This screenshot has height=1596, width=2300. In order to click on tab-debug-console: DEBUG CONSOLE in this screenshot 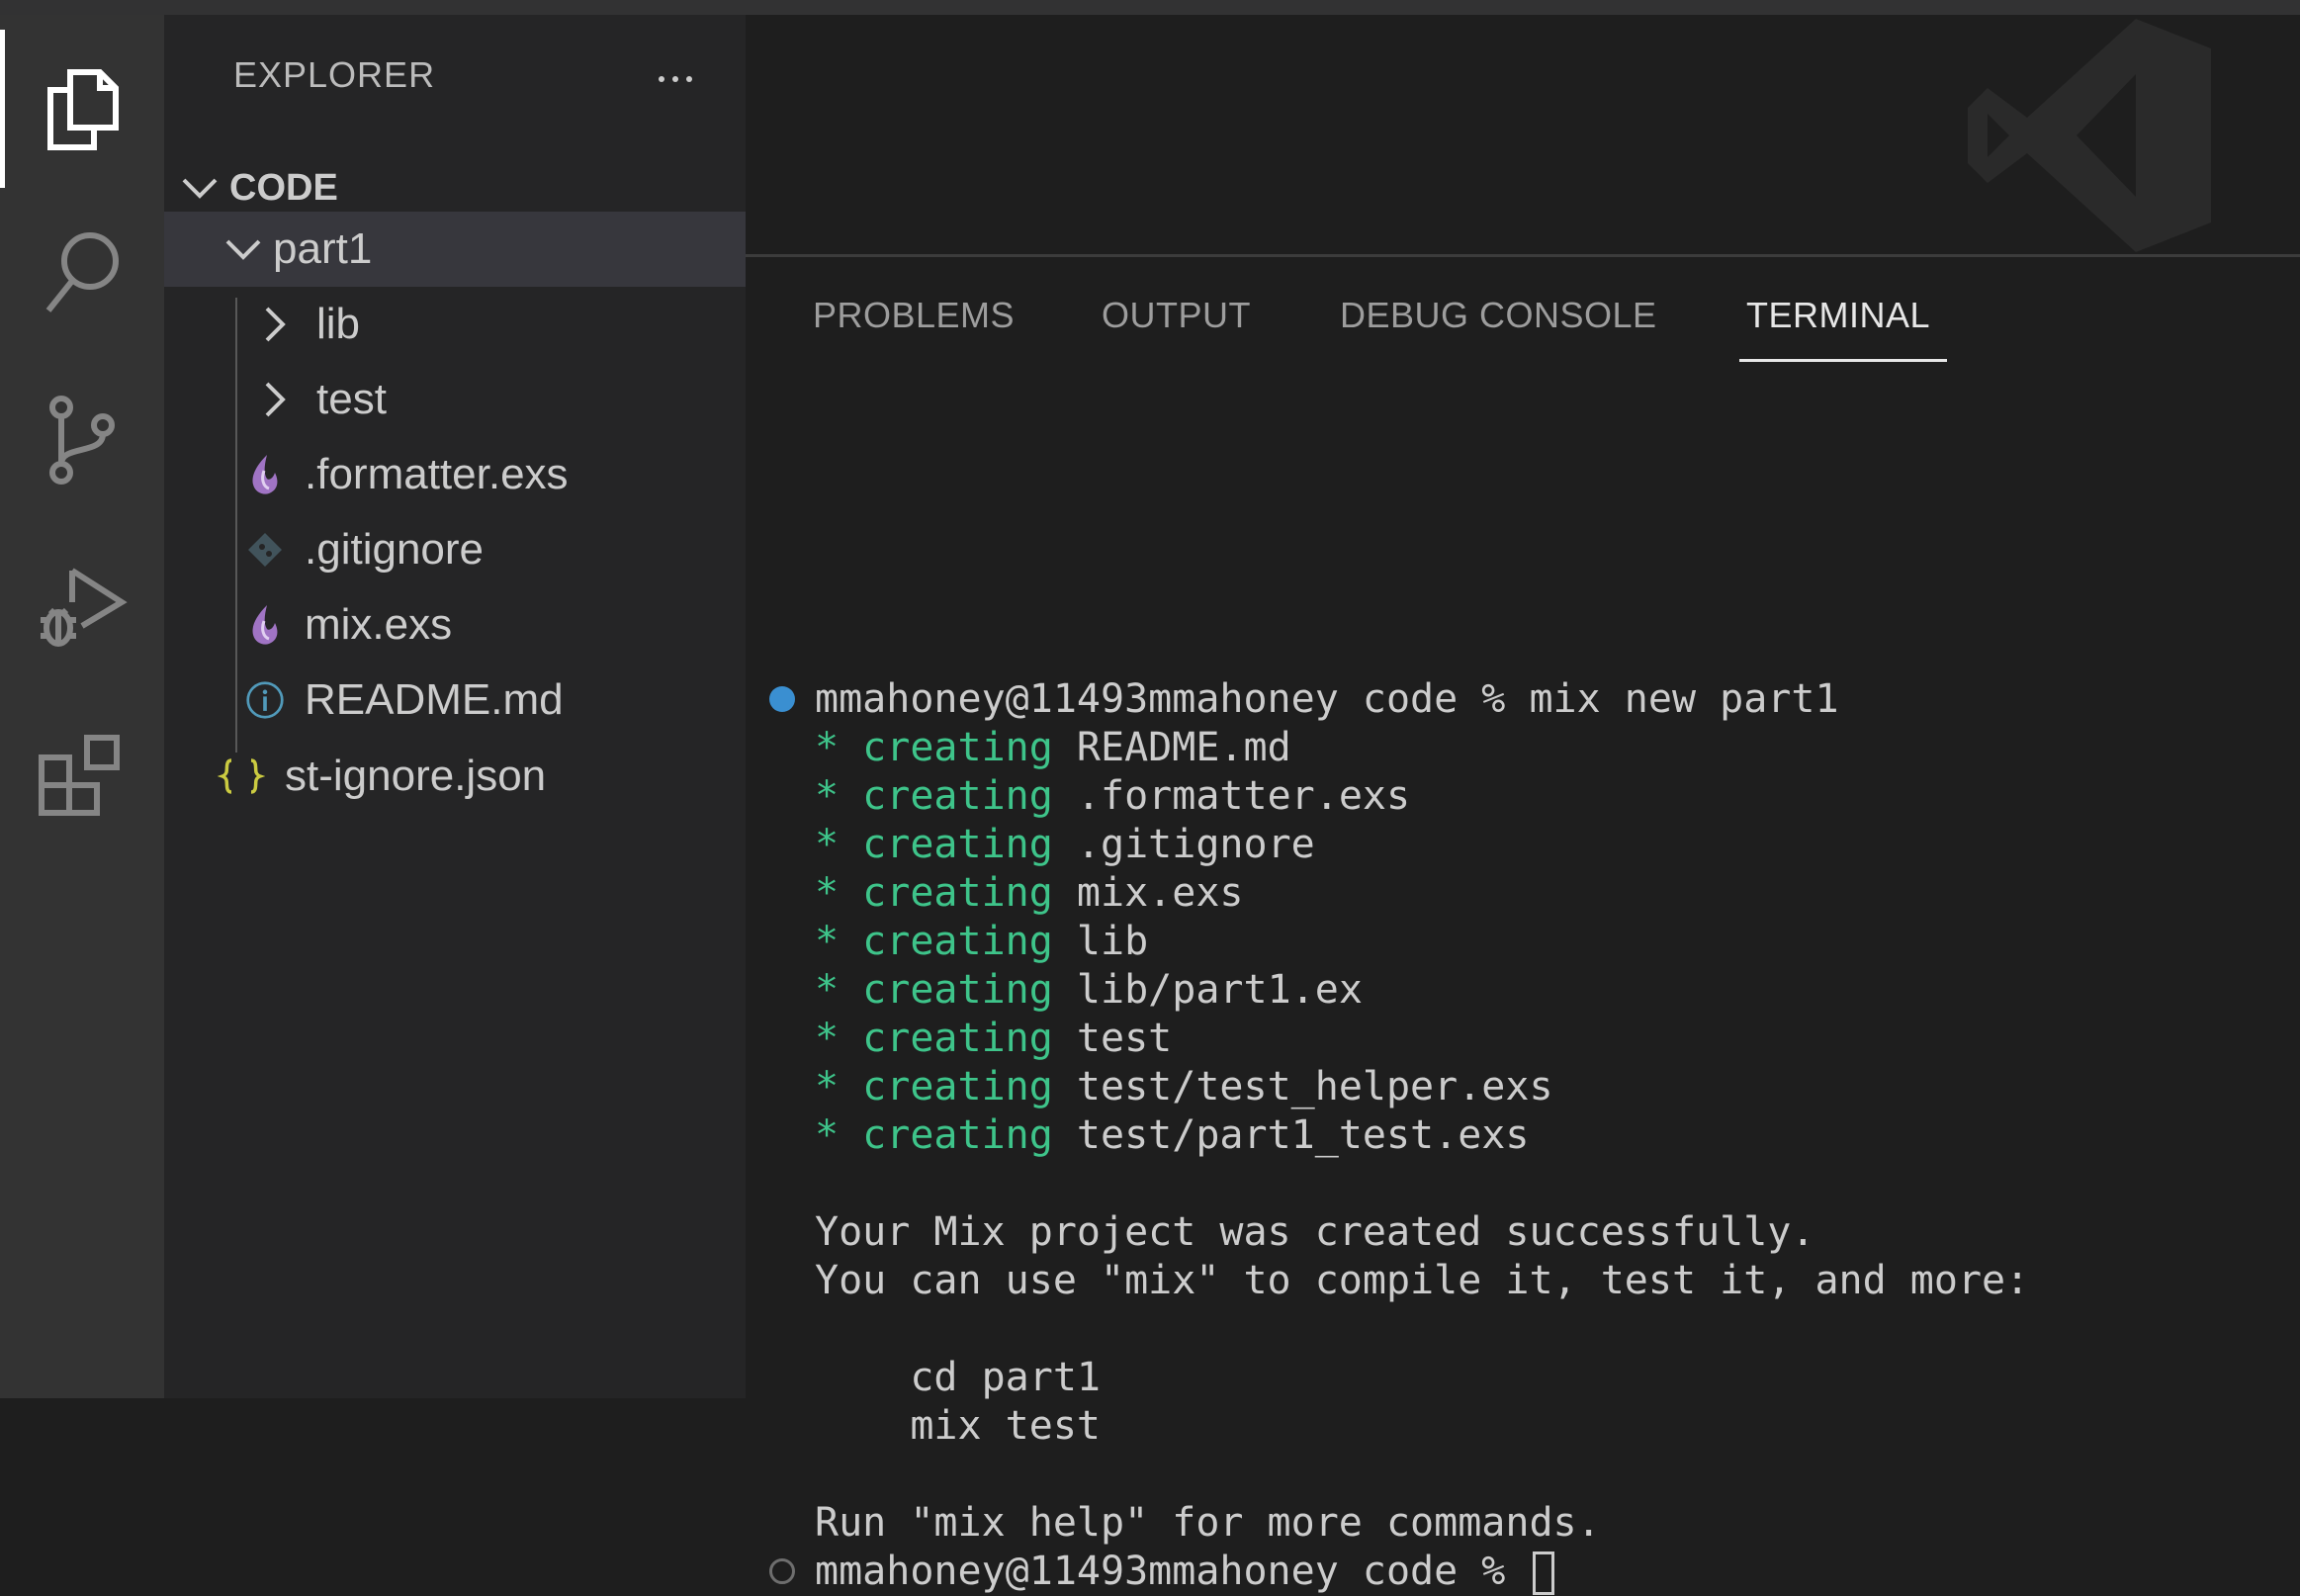, I will do `click(1498, 315)`.